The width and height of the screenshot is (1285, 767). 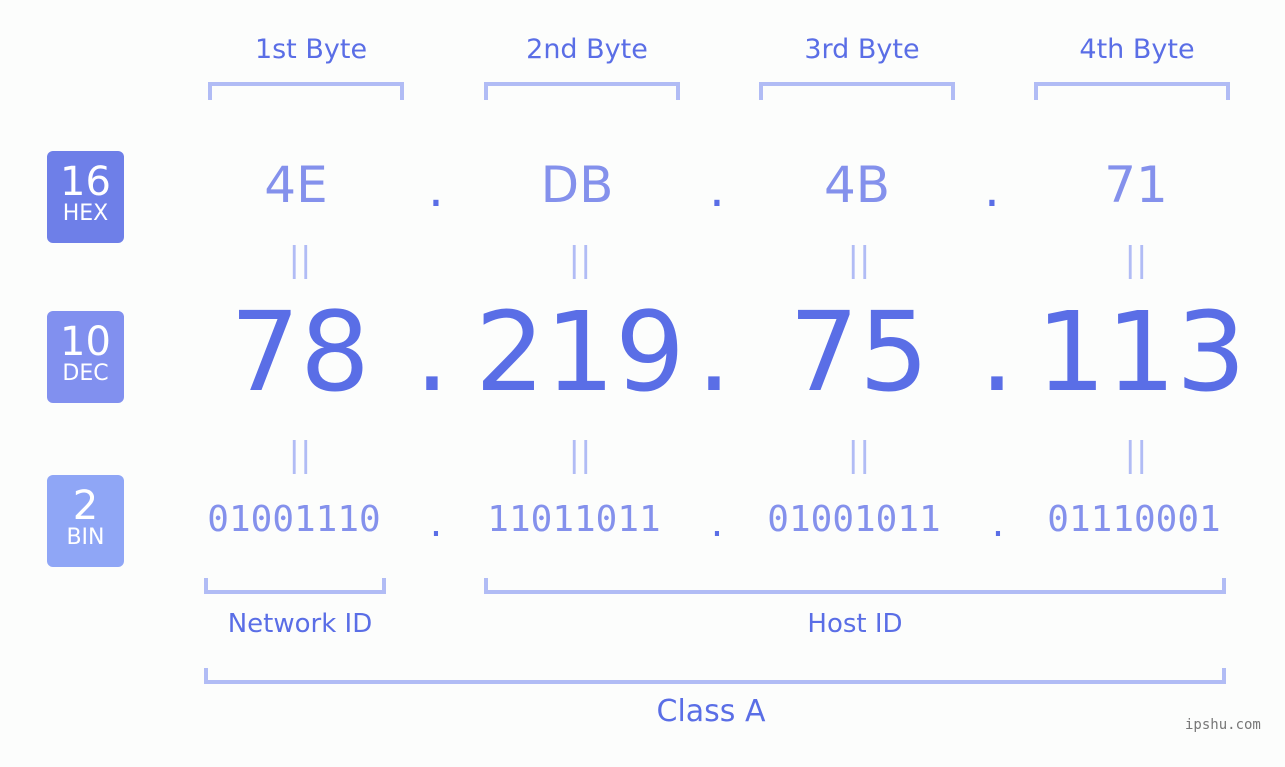 I want to click on bin-badge: 2 BIN, so click(x=85, y=521).